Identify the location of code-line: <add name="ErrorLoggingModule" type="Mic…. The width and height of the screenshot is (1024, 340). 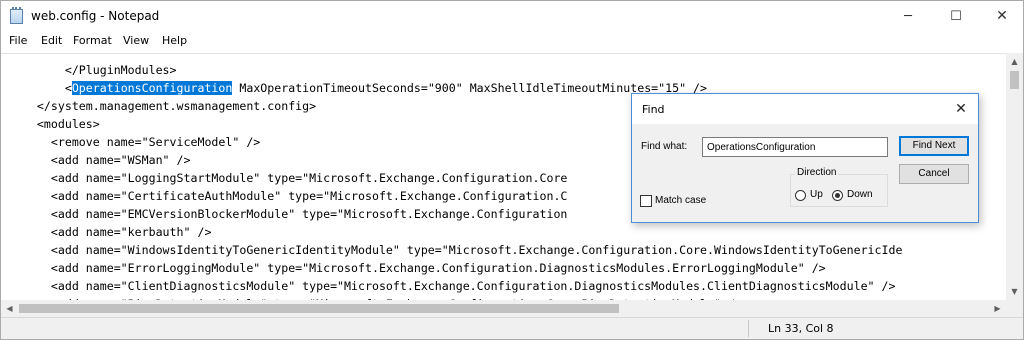
(507, 268).